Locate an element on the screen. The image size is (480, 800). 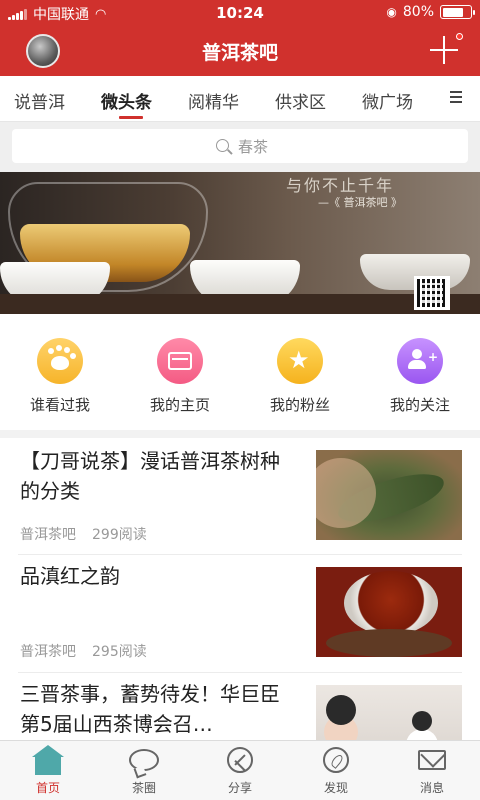
article-title: 【刀哥说茶】漫话普洱茶树种的分类 is located at coordinates (150, 476).